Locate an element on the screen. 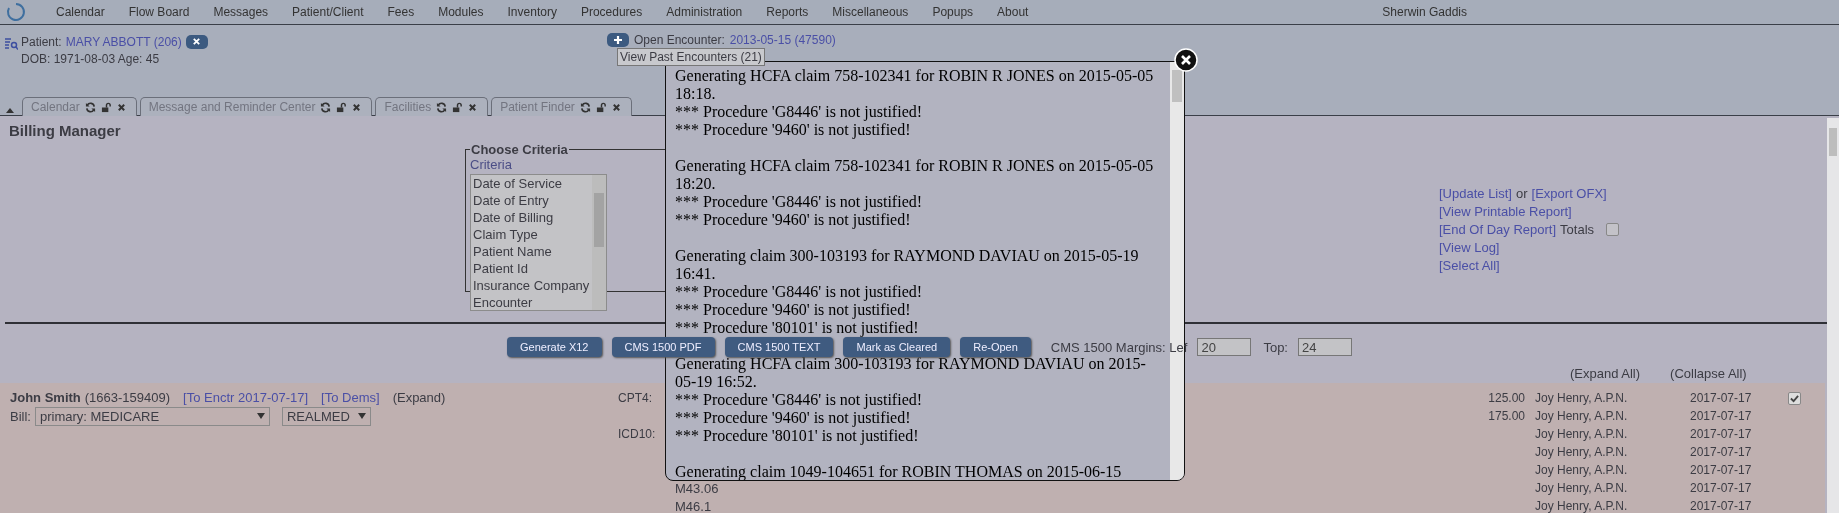  partner-select: REALMED is located at coordinates (326, 416).